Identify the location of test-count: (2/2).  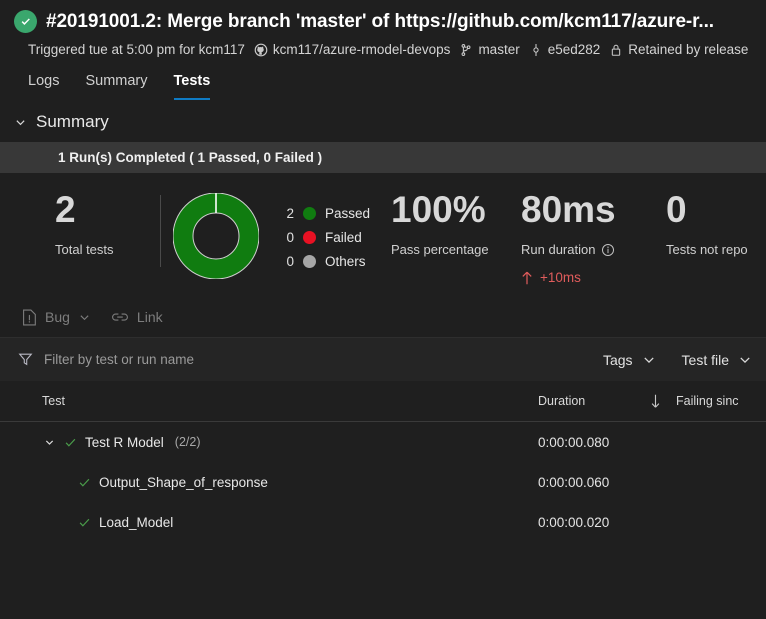
(187, 442).